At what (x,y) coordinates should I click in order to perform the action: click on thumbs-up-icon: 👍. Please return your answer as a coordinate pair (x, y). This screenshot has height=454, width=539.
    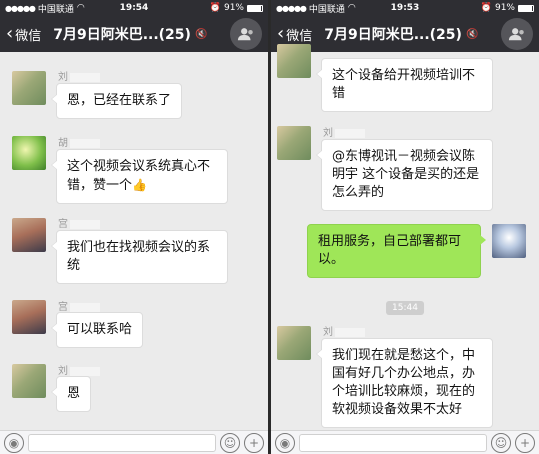
    Looking at the image, I should click on (139, 185).